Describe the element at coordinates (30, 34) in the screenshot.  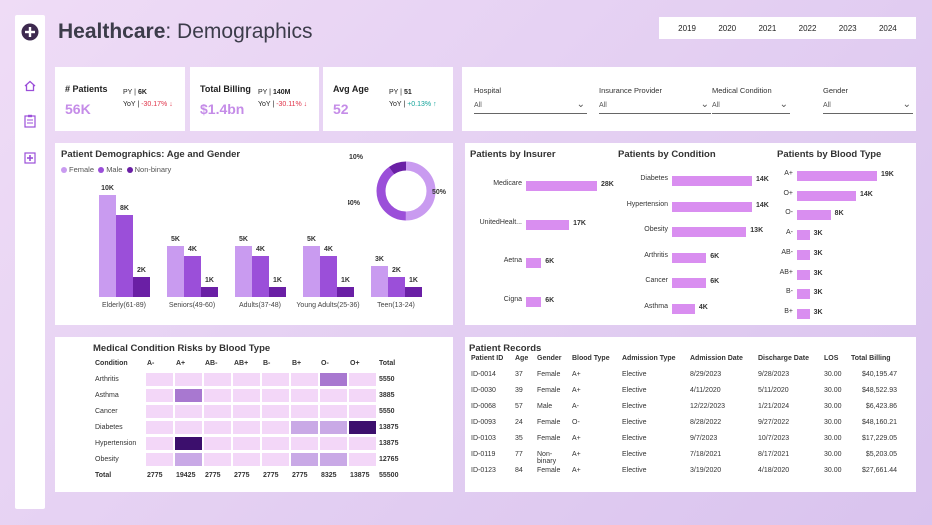
I see `add-circle-icon` at that location.